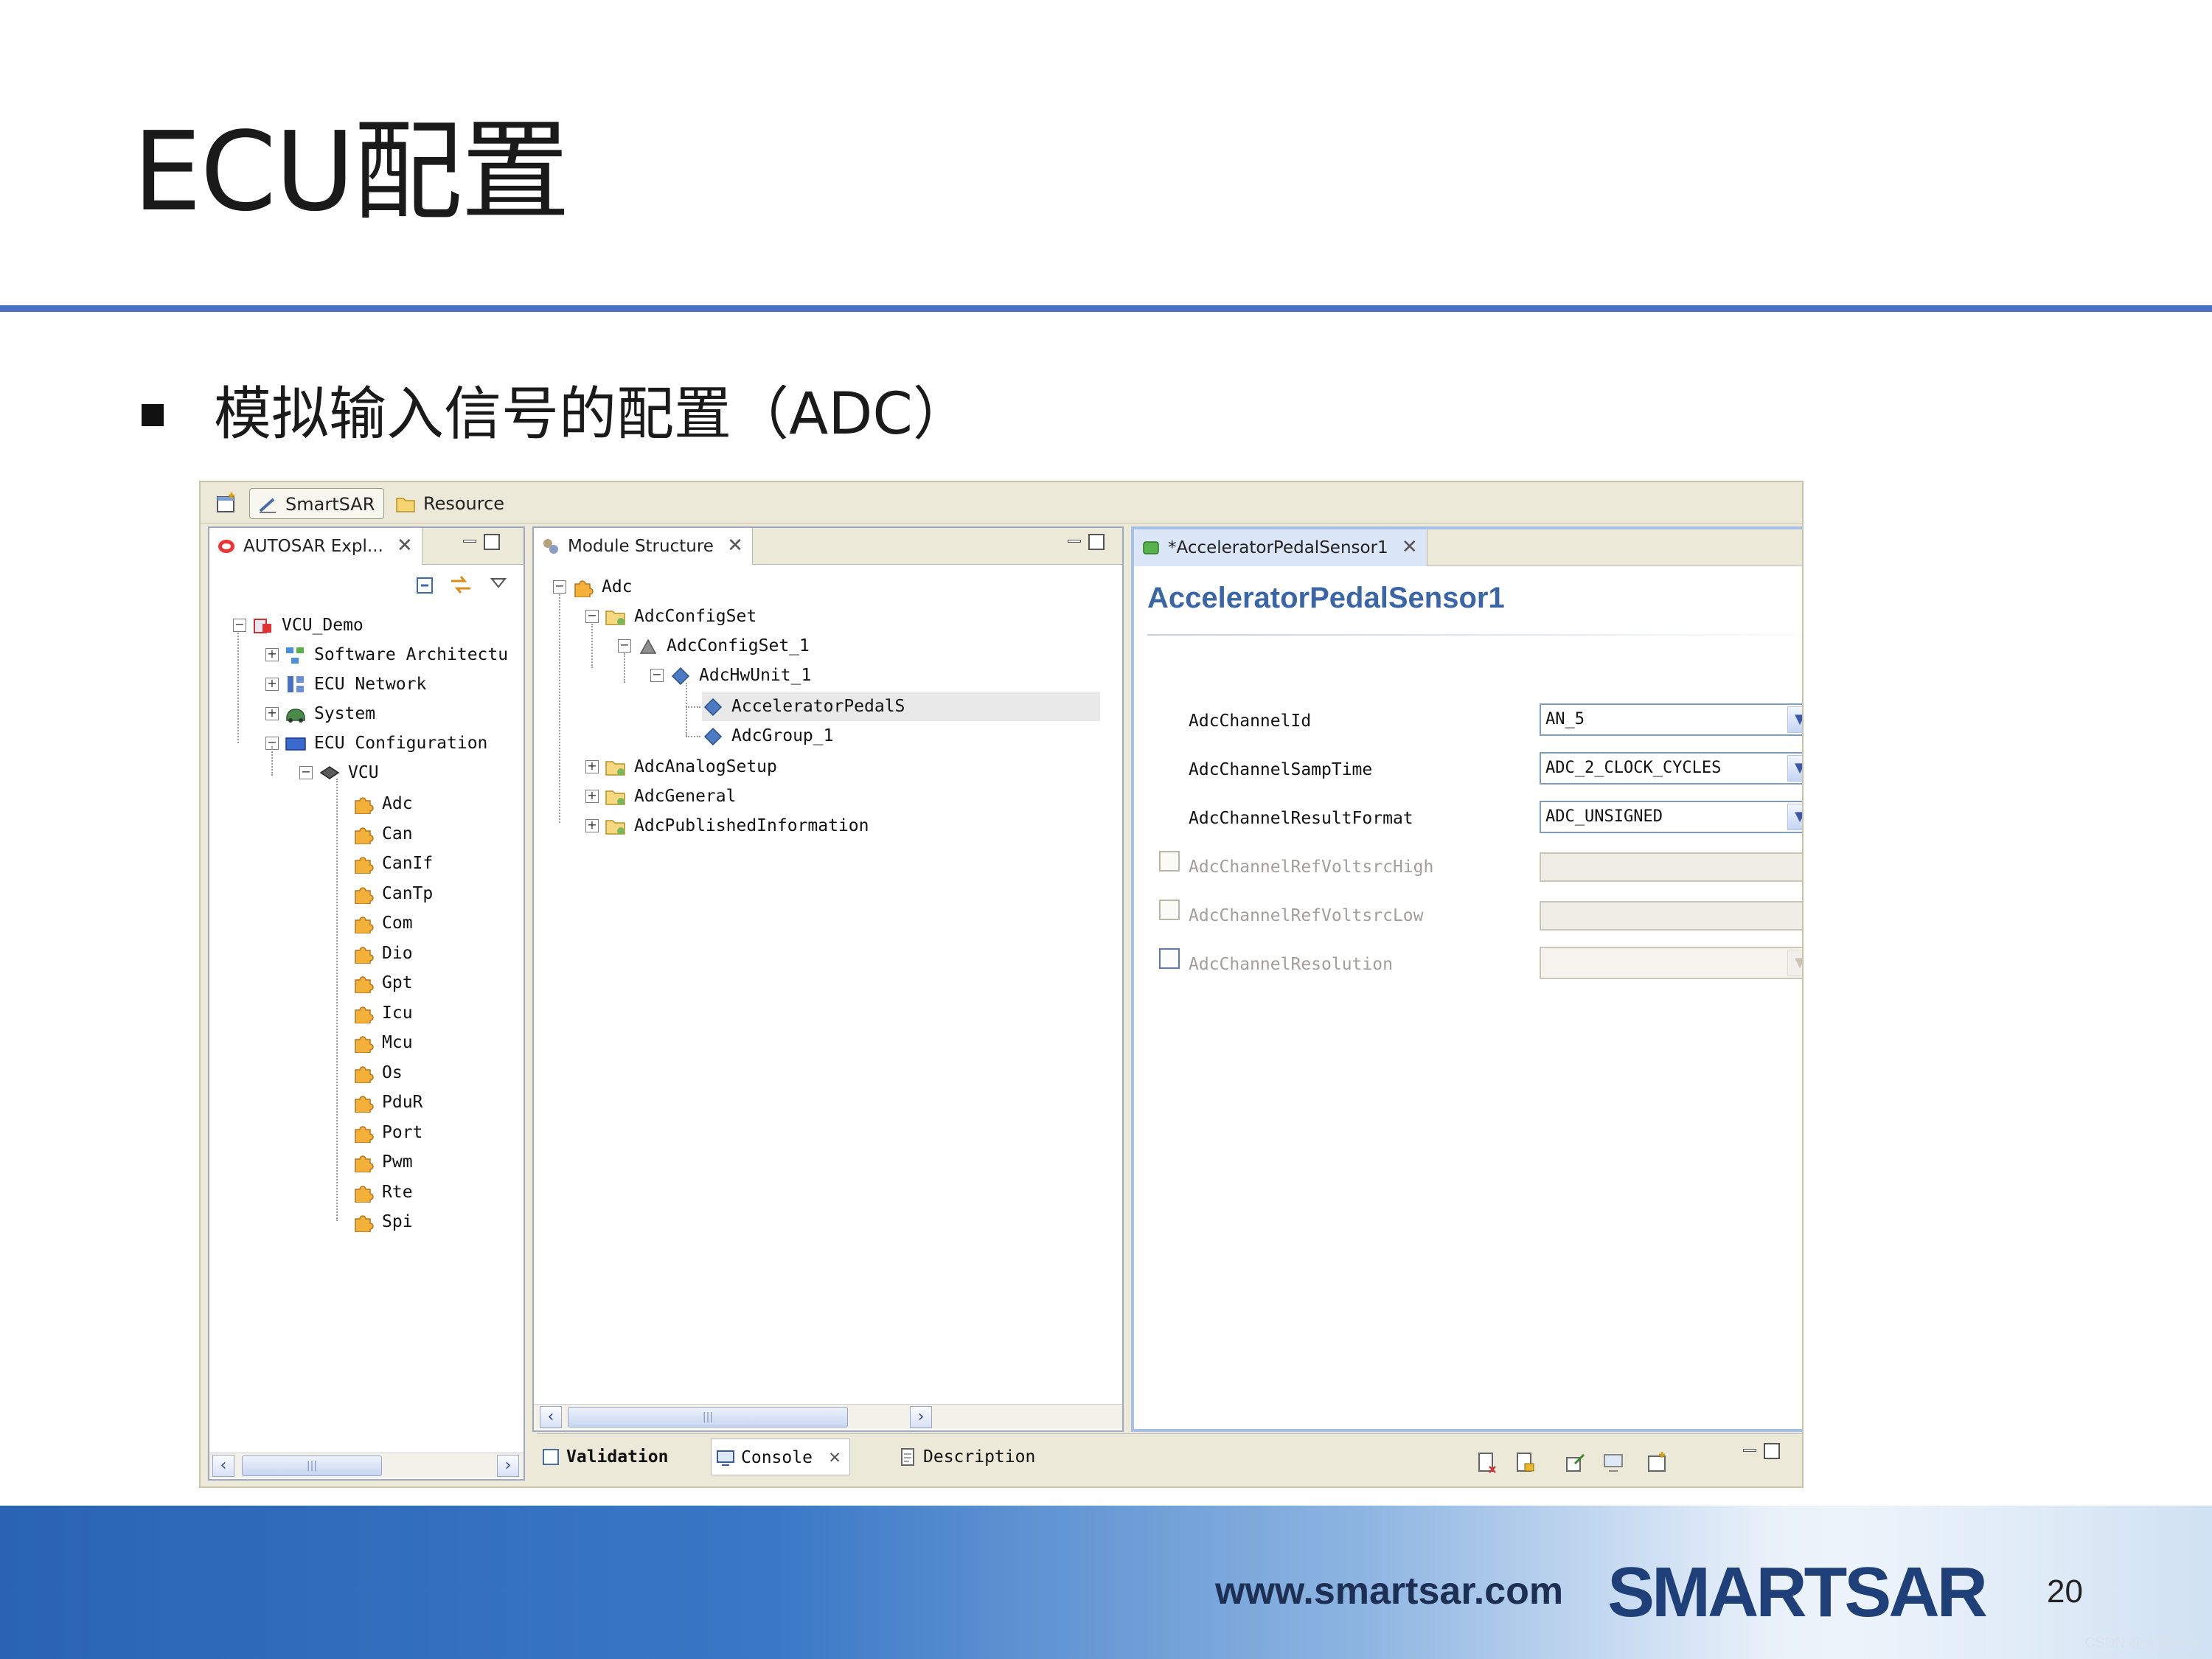 This screenshot has width=2212, height=1659. What do you see at coordinates (2065, 1591) in the screenshot?
I see `page-number: 20` at bounding box center [2065, 1591].